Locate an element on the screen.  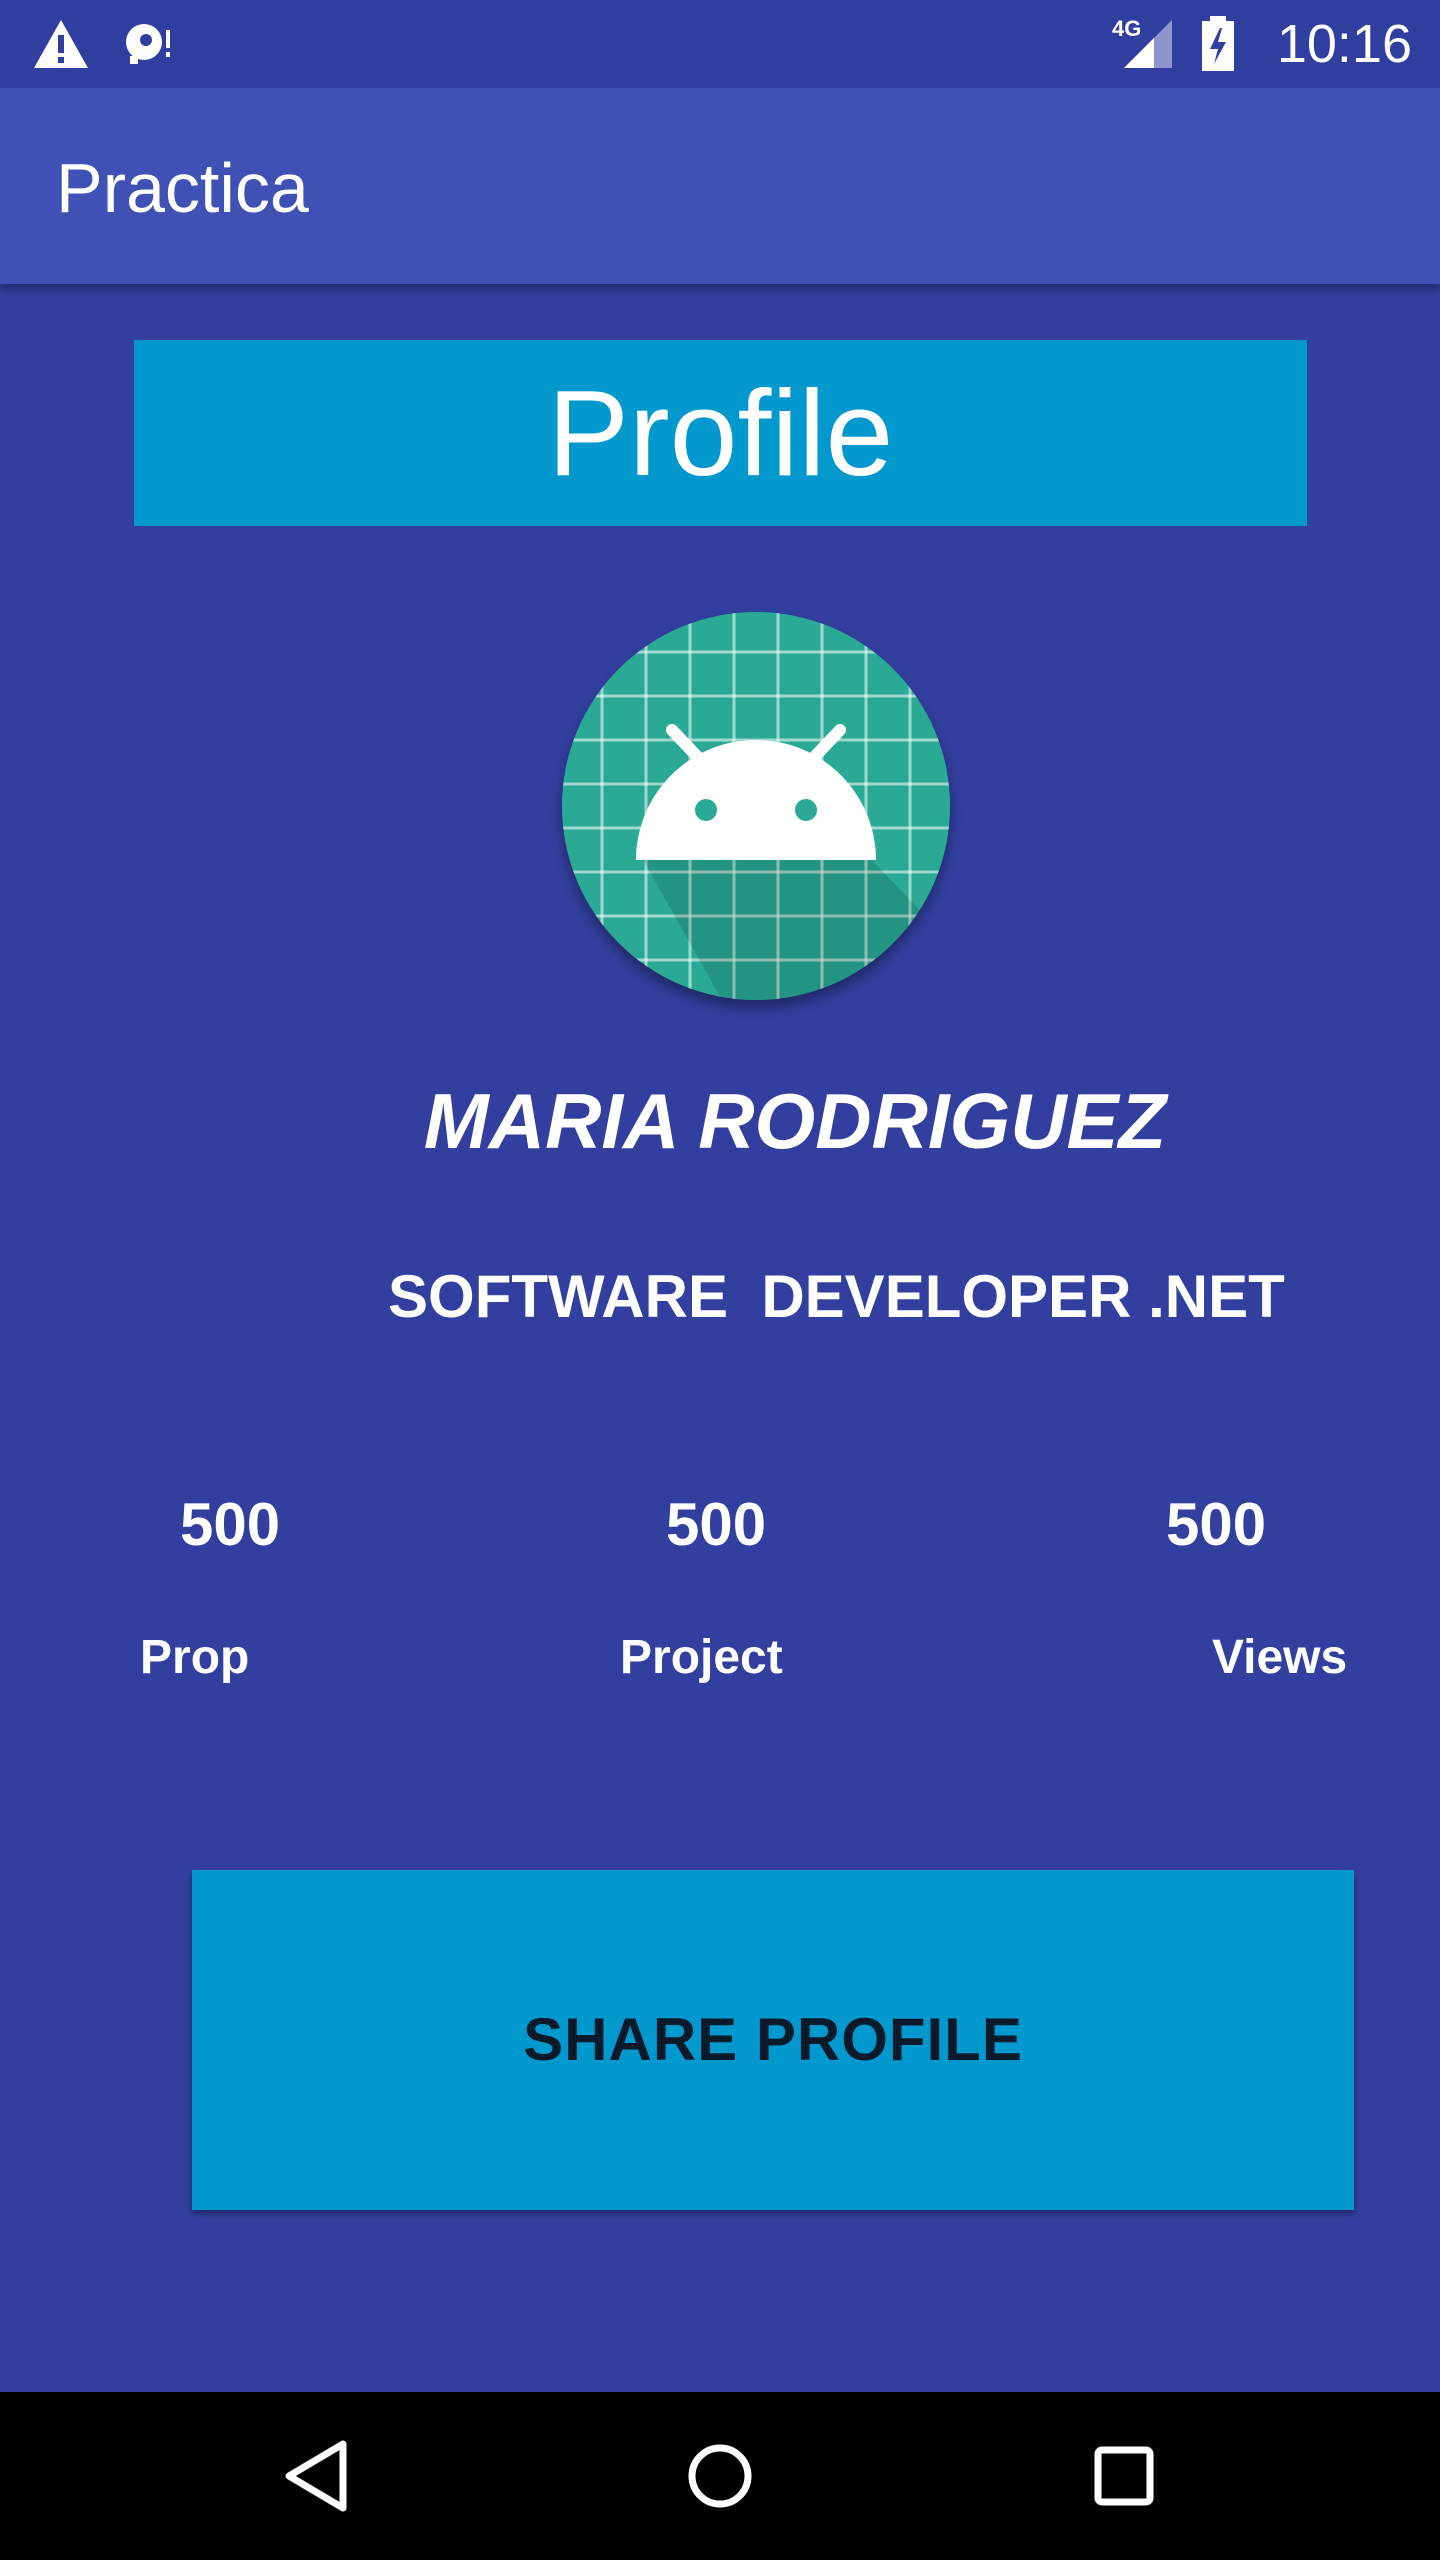
profile-header: Profile is located at coordinates (720, 433).